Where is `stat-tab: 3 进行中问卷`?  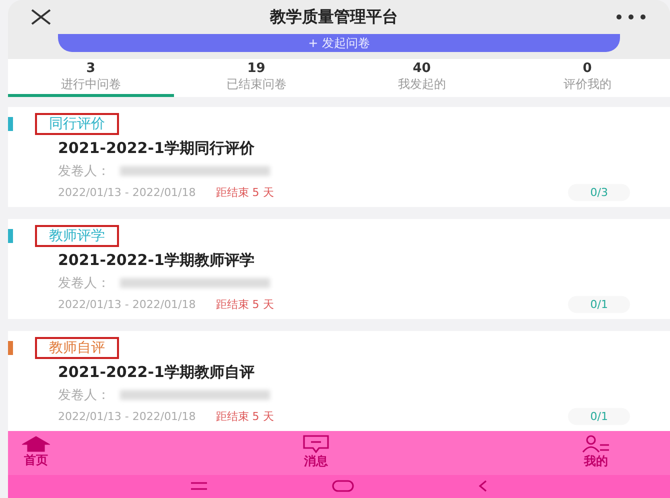
stat-tab: 3 进行中问卷 is located at coordinates (91, 78).